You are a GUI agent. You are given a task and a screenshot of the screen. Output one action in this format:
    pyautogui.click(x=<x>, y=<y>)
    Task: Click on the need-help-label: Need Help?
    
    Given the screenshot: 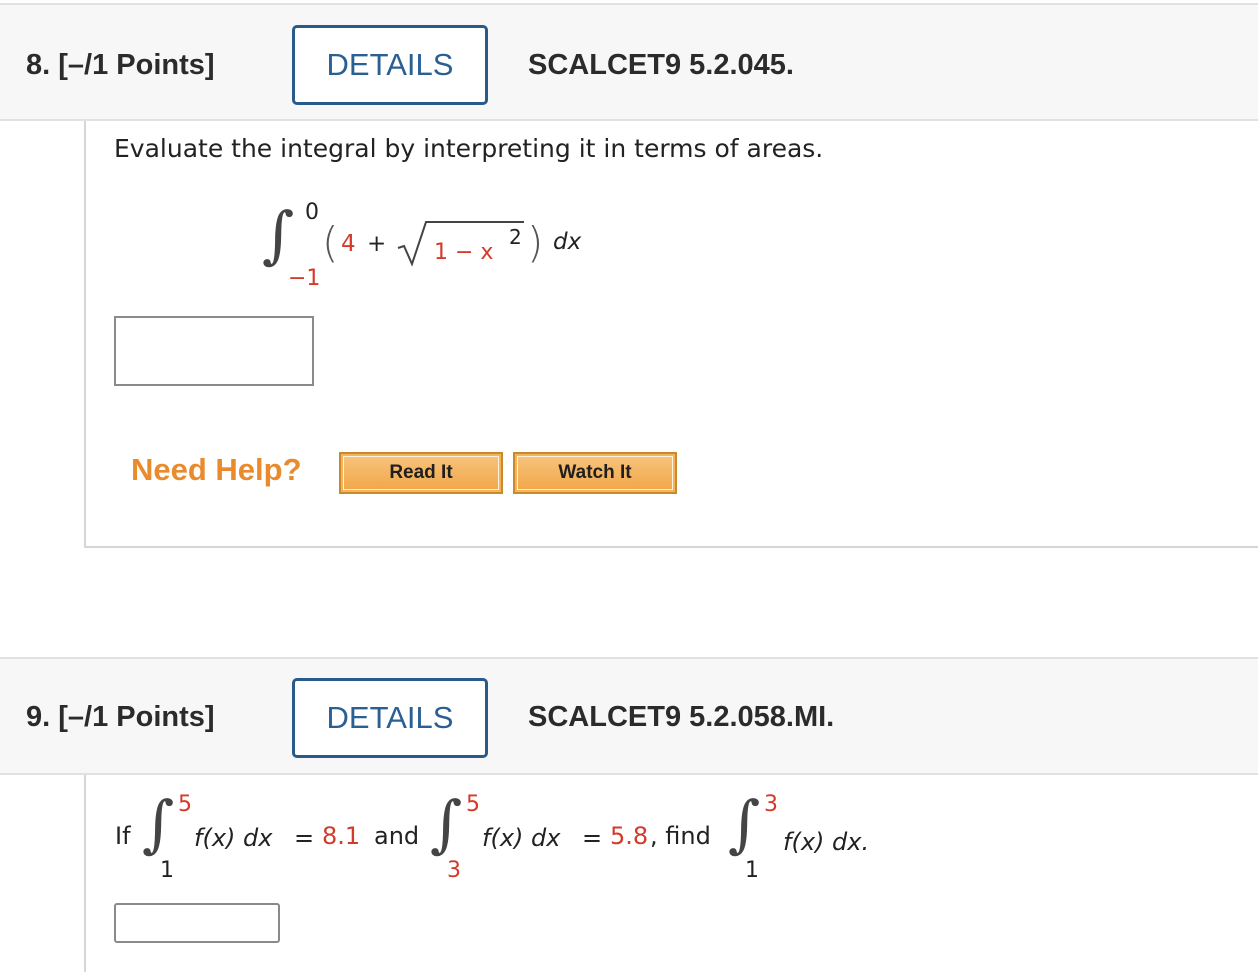 What is the action you would take?
    pyautogui.click(x=216, y=469)
    